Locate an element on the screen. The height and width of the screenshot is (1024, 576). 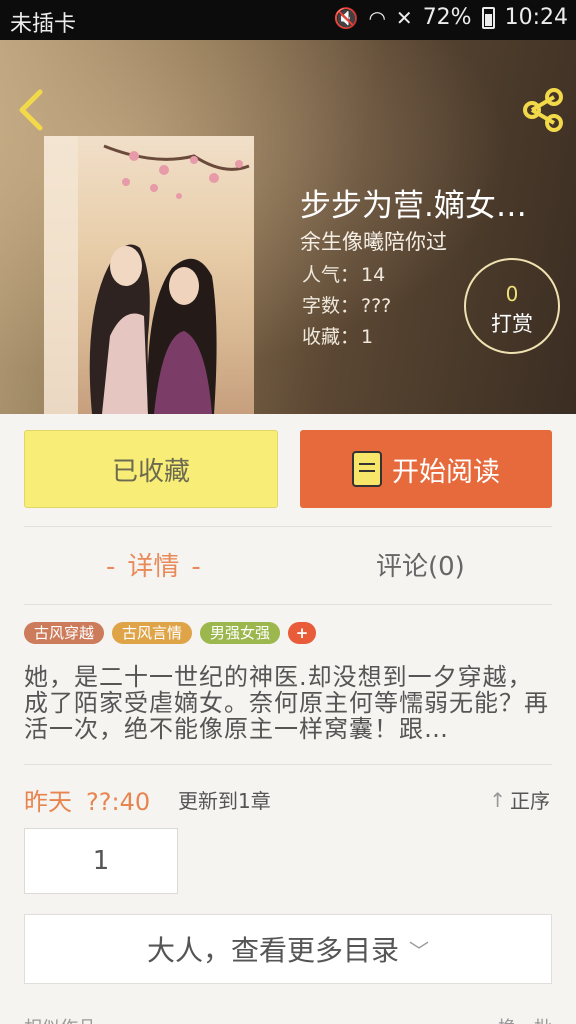
popularity-label: 人气： is located at coordinates (331, 275).